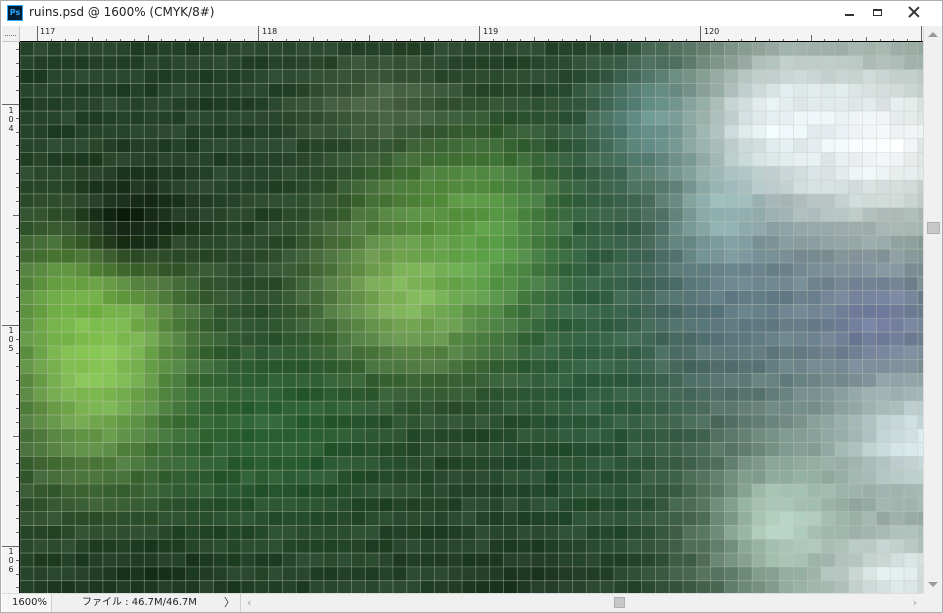 The image size is (943, 613). Describe the element at coordinates (915, 602) in the screenshot. I see `scroll-right-icon: ›` at that location.